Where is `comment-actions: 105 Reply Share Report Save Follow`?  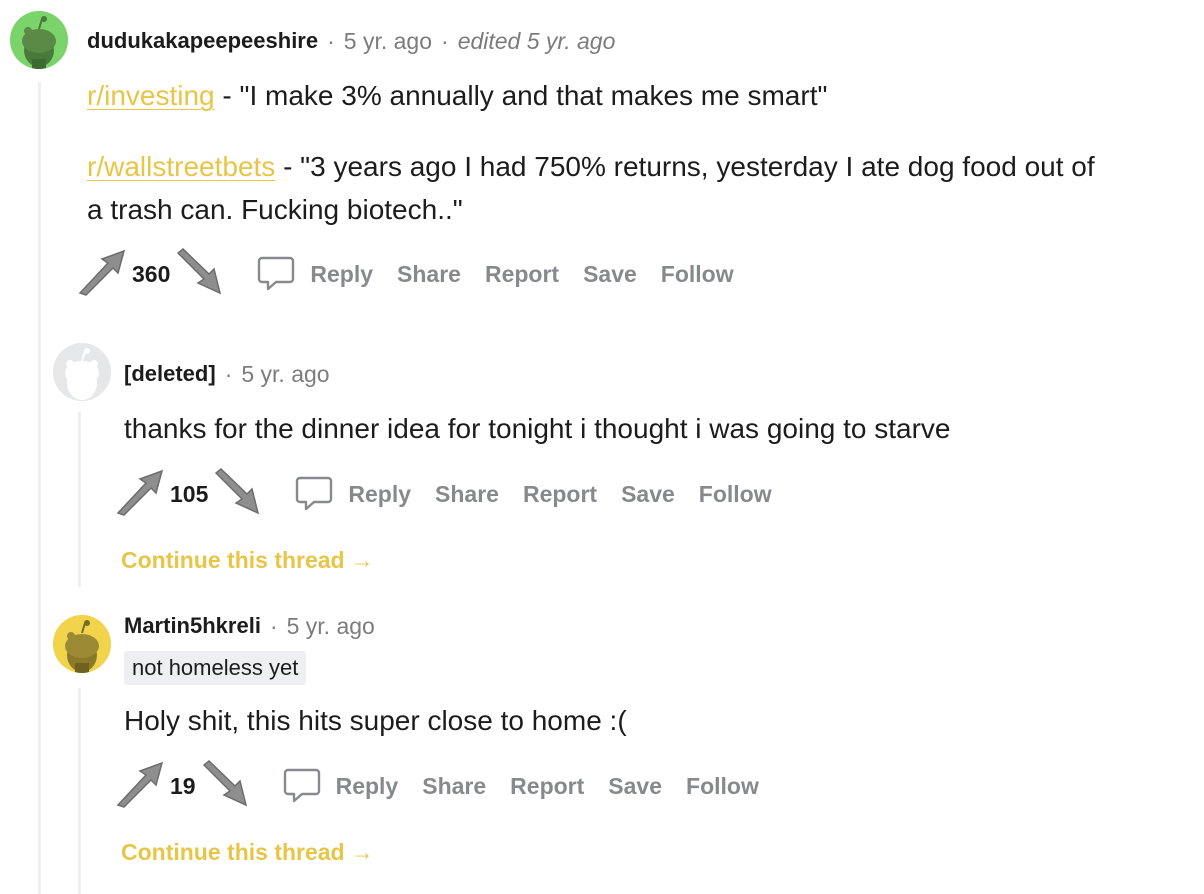 comment-actions: 105 Reply Share Report Save Follow is located at coordinates (444, 494).